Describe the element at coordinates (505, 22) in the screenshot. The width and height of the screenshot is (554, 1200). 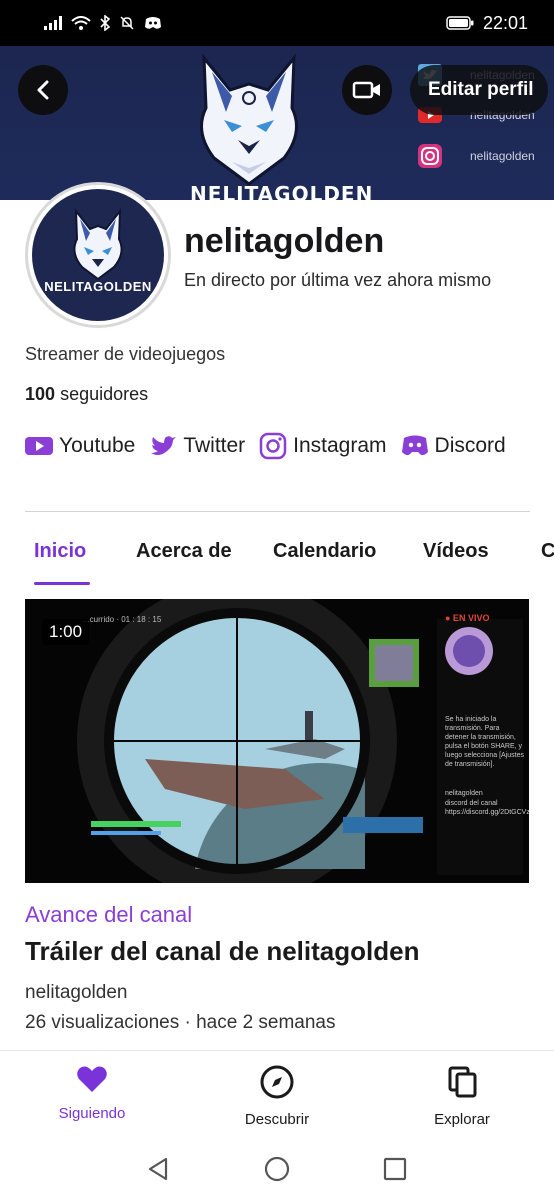
I see `status-time: 22:01` at that location.